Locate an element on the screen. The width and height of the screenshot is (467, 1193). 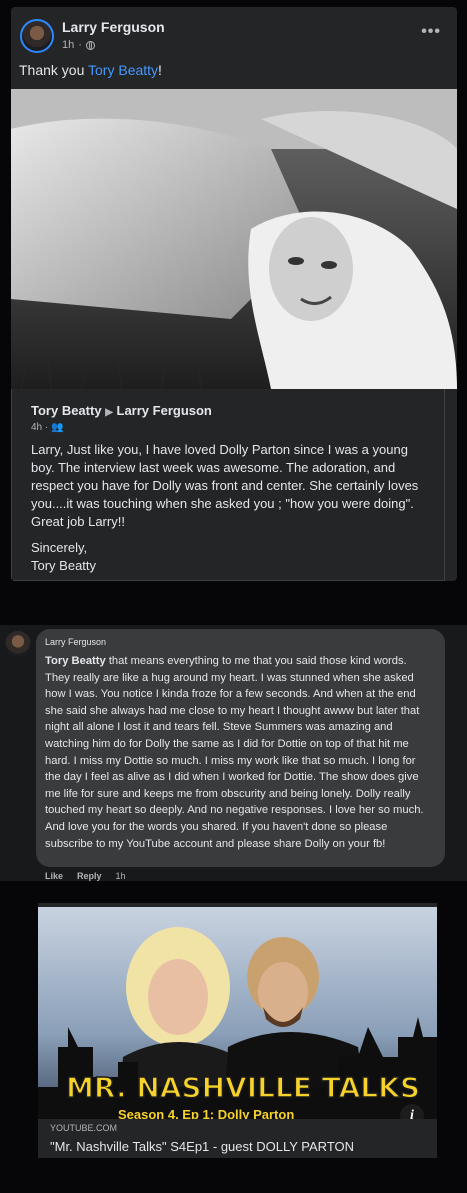
thumbnail-subtitle: Season 4, Ep 1: Dolly Parton is located at coordinates (206, 1113).